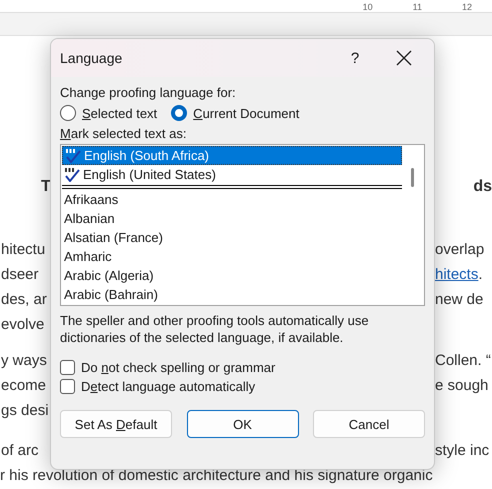 The image size is (492, 489). Describe the element at coordinates (467, 7) in the screenshot. I see `ruler-number: 12` at that location.